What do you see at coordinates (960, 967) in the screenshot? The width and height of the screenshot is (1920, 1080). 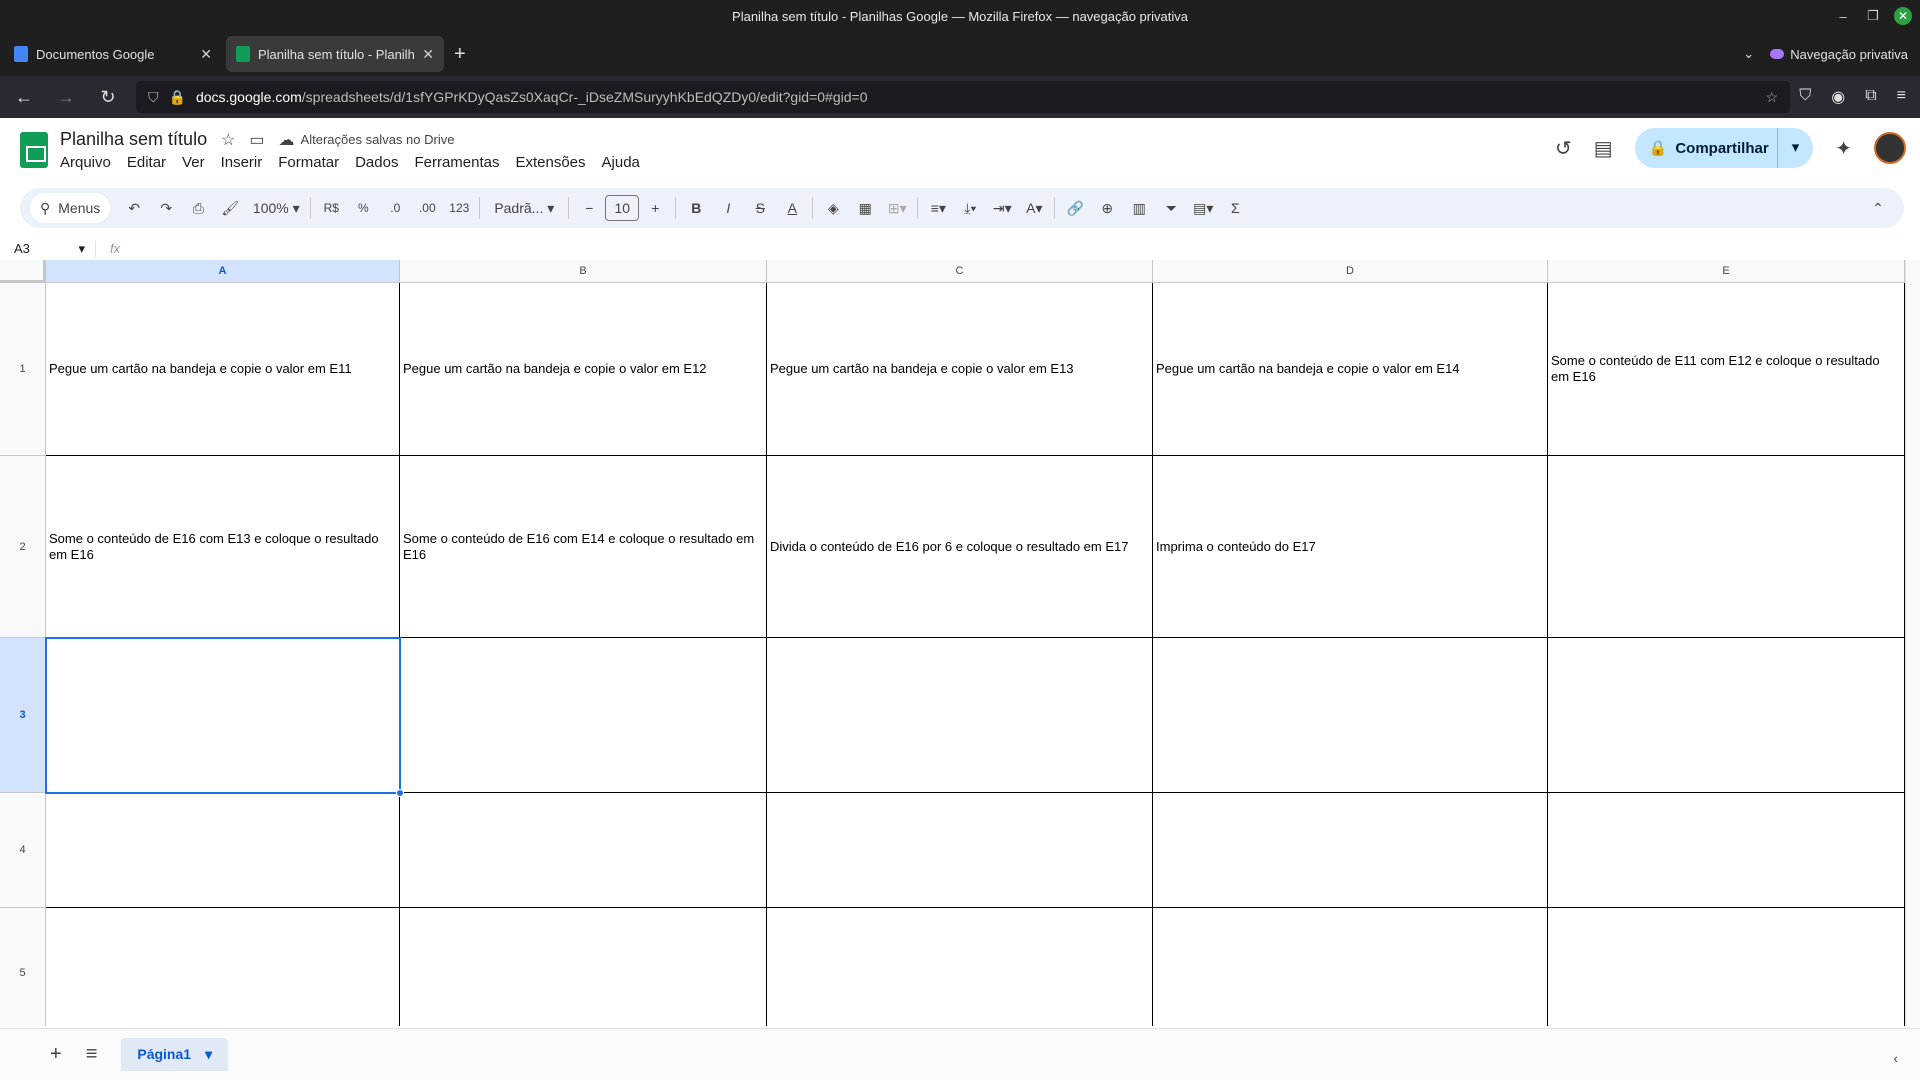 I see `cell-c5` at bounding box center [960, 967].